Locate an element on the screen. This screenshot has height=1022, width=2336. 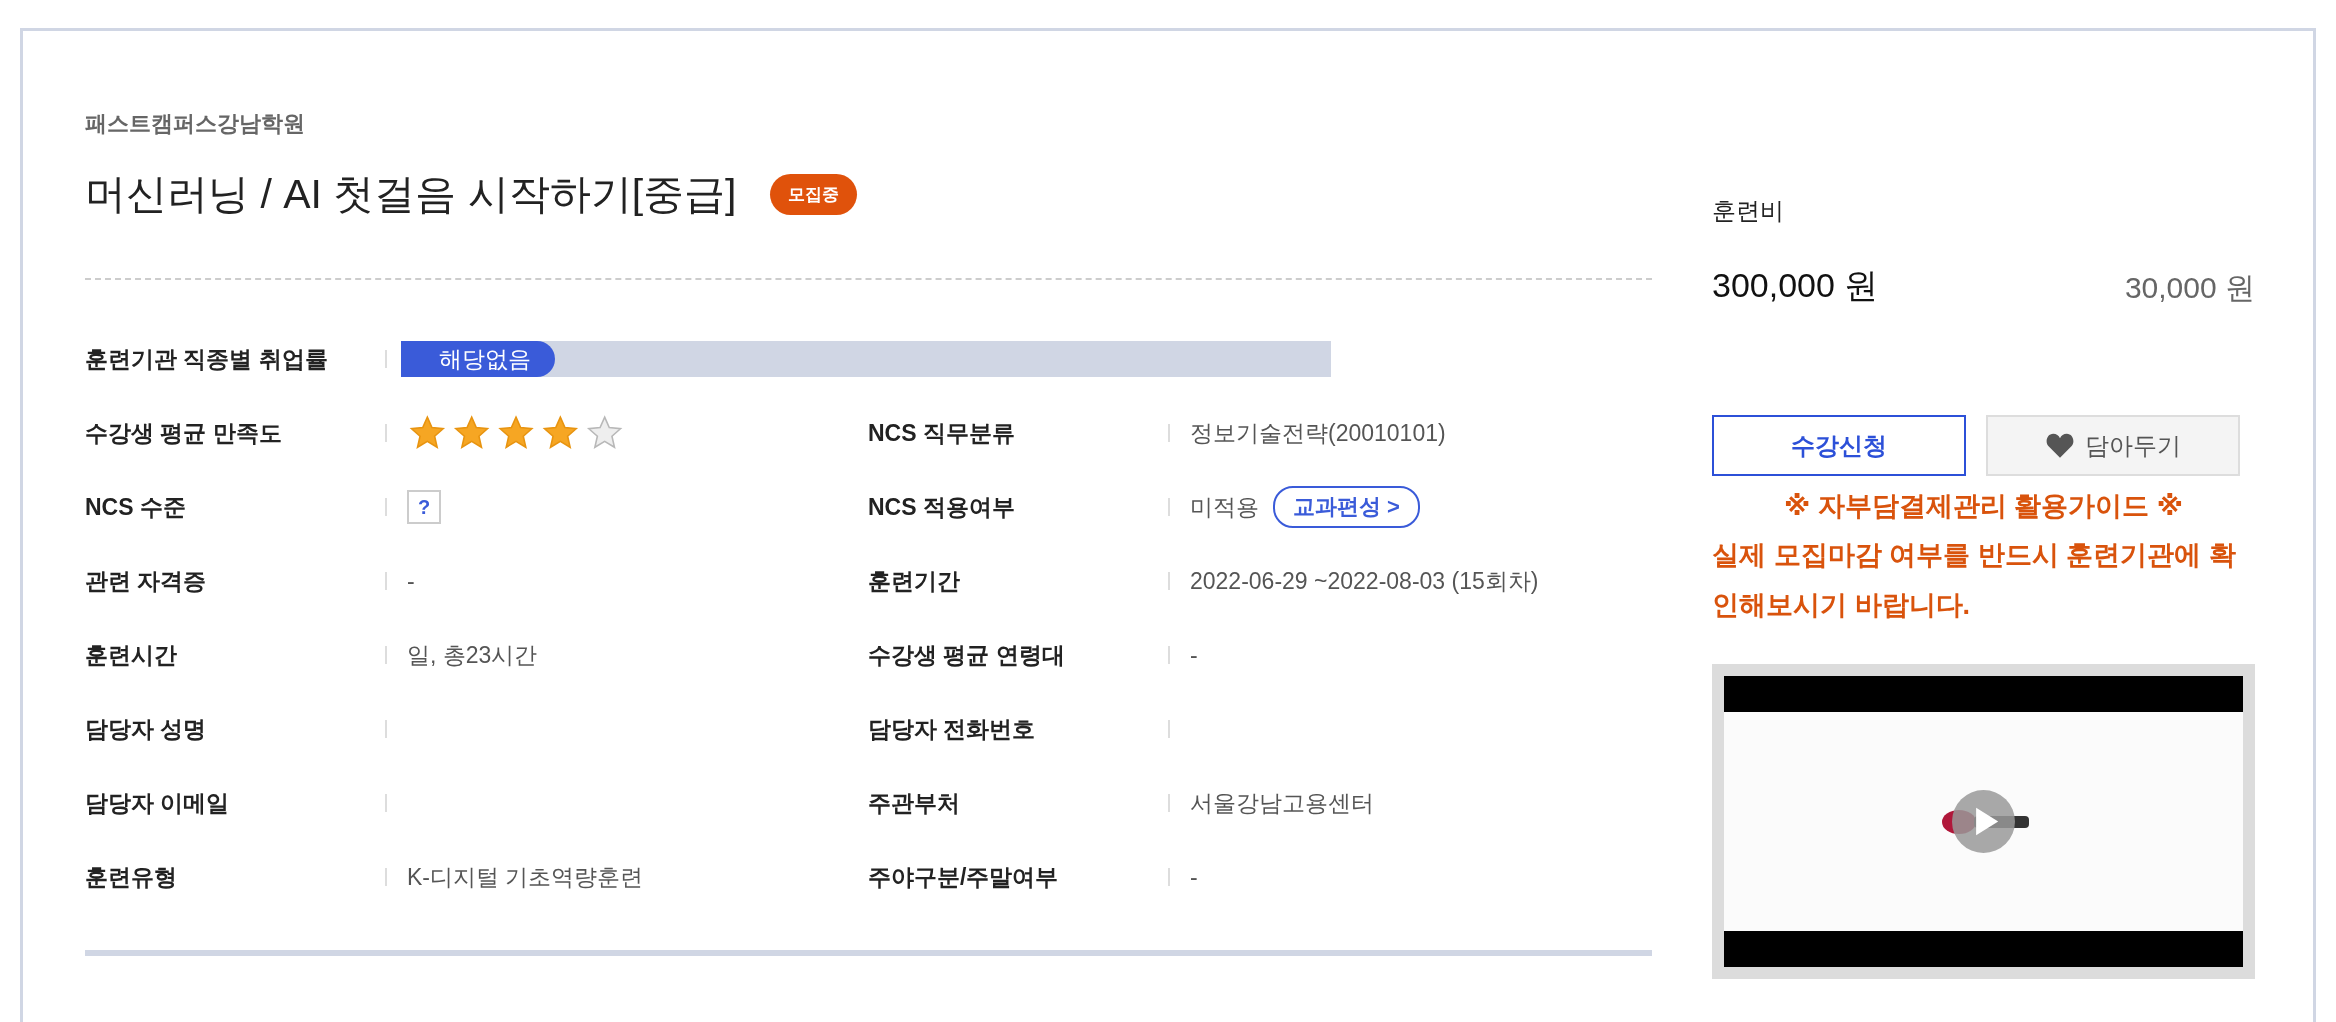
field-label: 주관부처 is located at coordinates (914, 803).